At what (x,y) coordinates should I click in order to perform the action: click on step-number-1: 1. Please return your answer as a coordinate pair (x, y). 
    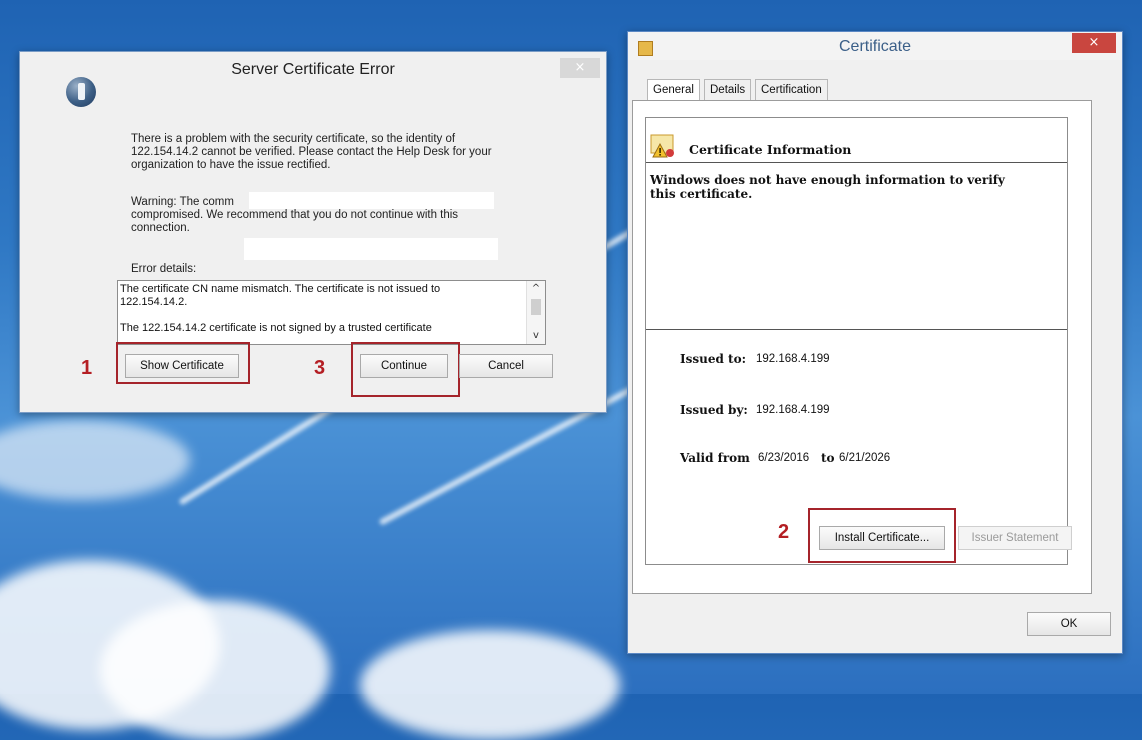
    Looking at the image, I should click on (87, 368).